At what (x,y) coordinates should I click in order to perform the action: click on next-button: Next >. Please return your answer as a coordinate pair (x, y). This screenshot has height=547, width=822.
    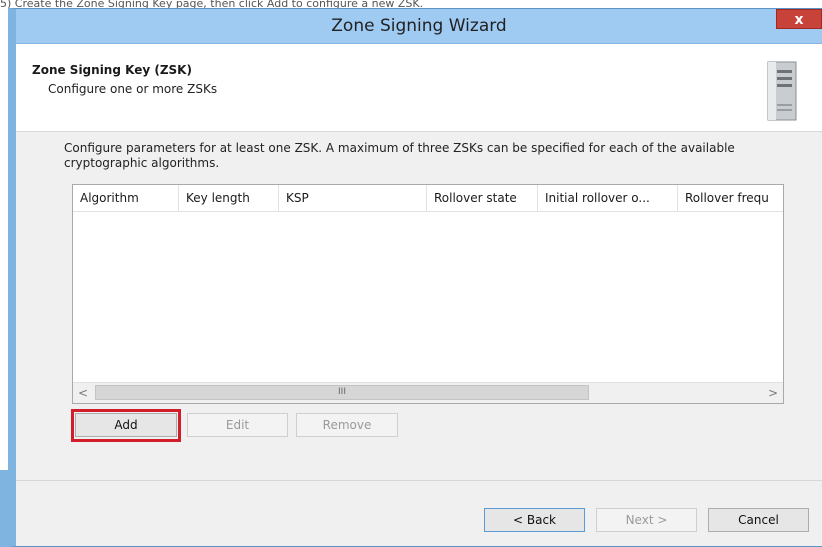
    Looking at the image, I should click on (646, 520).